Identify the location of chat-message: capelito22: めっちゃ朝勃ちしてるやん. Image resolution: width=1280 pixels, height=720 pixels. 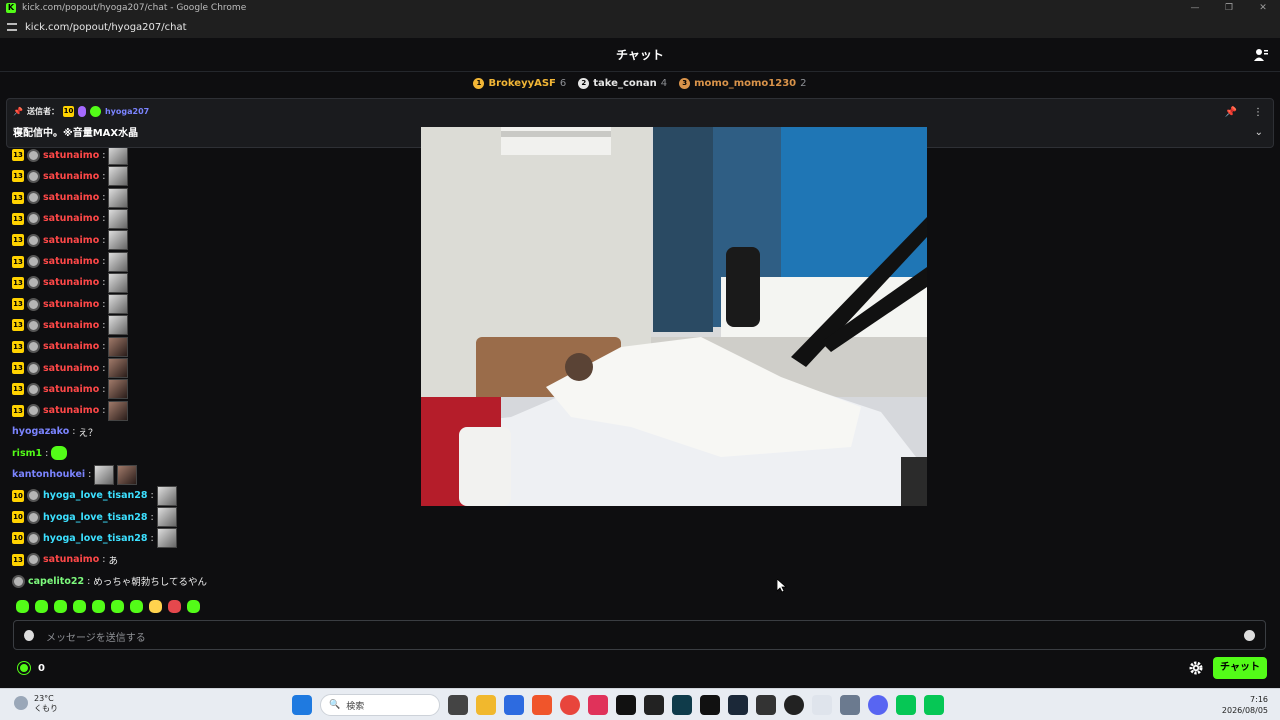
(109, 581).